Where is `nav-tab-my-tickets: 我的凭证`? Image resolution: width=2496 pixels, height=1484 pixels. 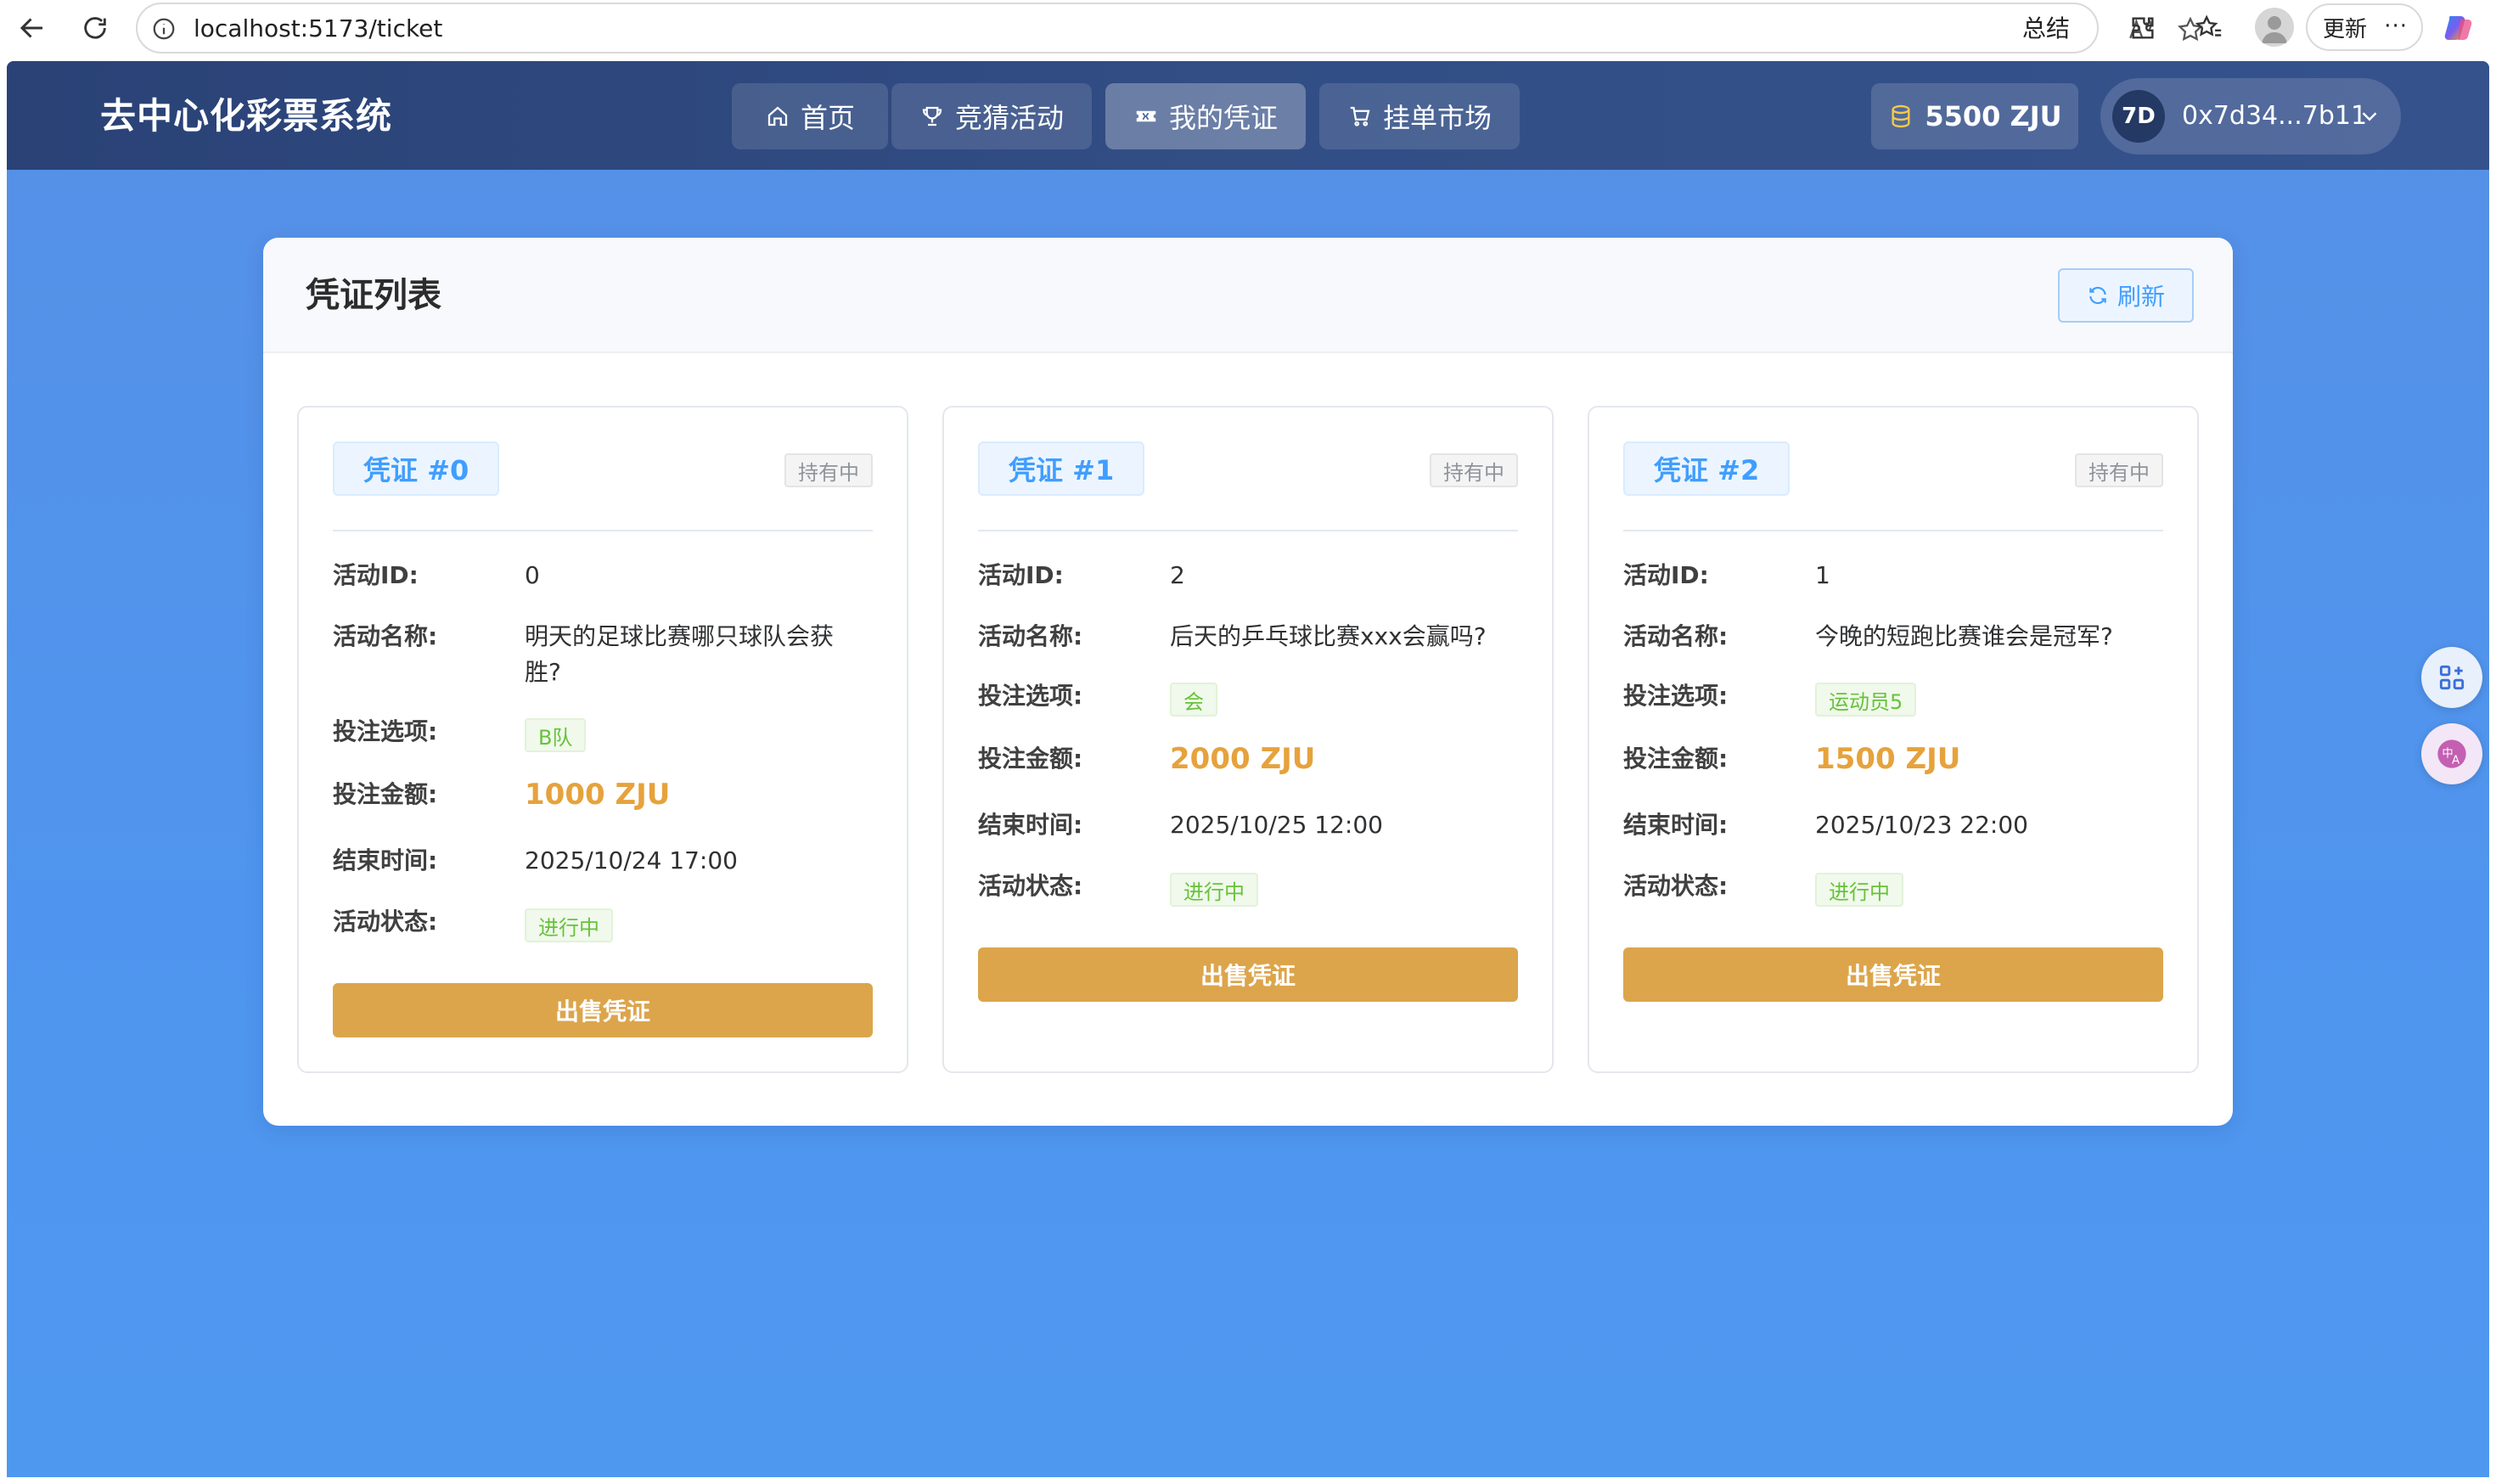
nav-tab-my-tickets: 我的凭证 is located at coordinates (1205, 116).